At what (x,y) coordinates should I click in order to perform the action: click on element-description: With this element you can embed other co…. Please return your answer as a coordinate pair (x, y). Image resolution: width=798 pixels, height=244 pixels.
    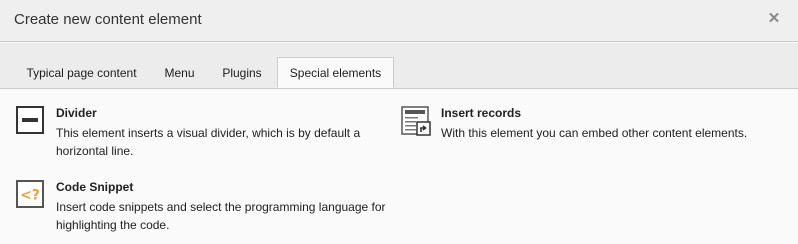
    Looking at the image, I should click on (594, 133).